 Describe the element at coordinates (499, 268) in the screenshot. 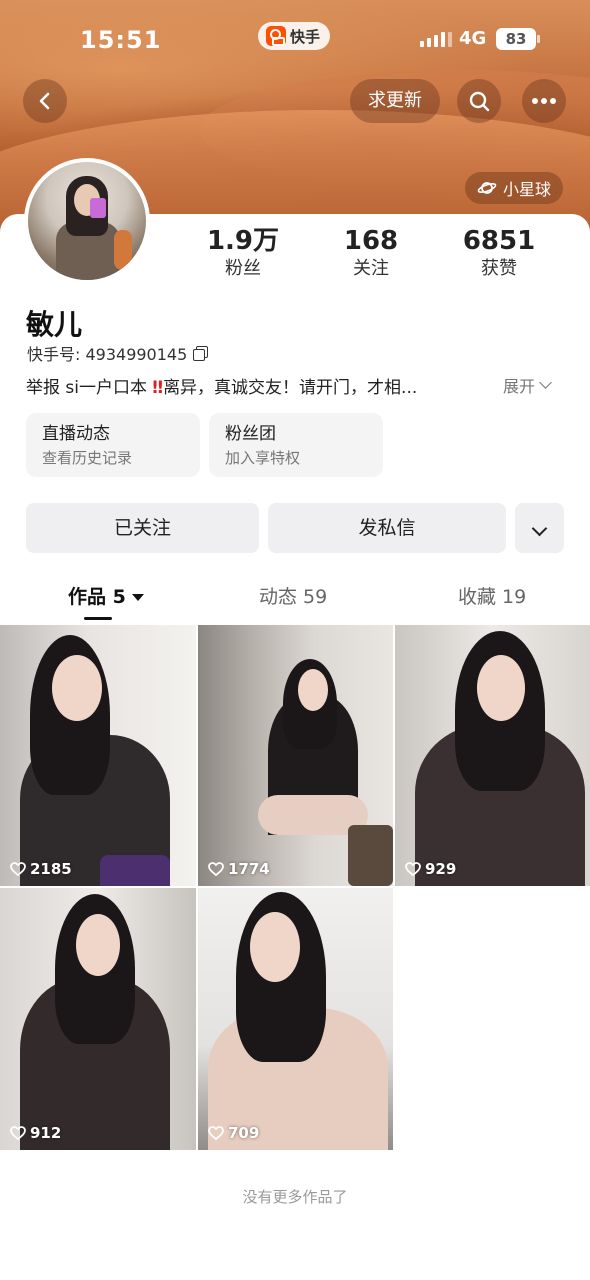

I see `stat-label: 获赞` at that location.